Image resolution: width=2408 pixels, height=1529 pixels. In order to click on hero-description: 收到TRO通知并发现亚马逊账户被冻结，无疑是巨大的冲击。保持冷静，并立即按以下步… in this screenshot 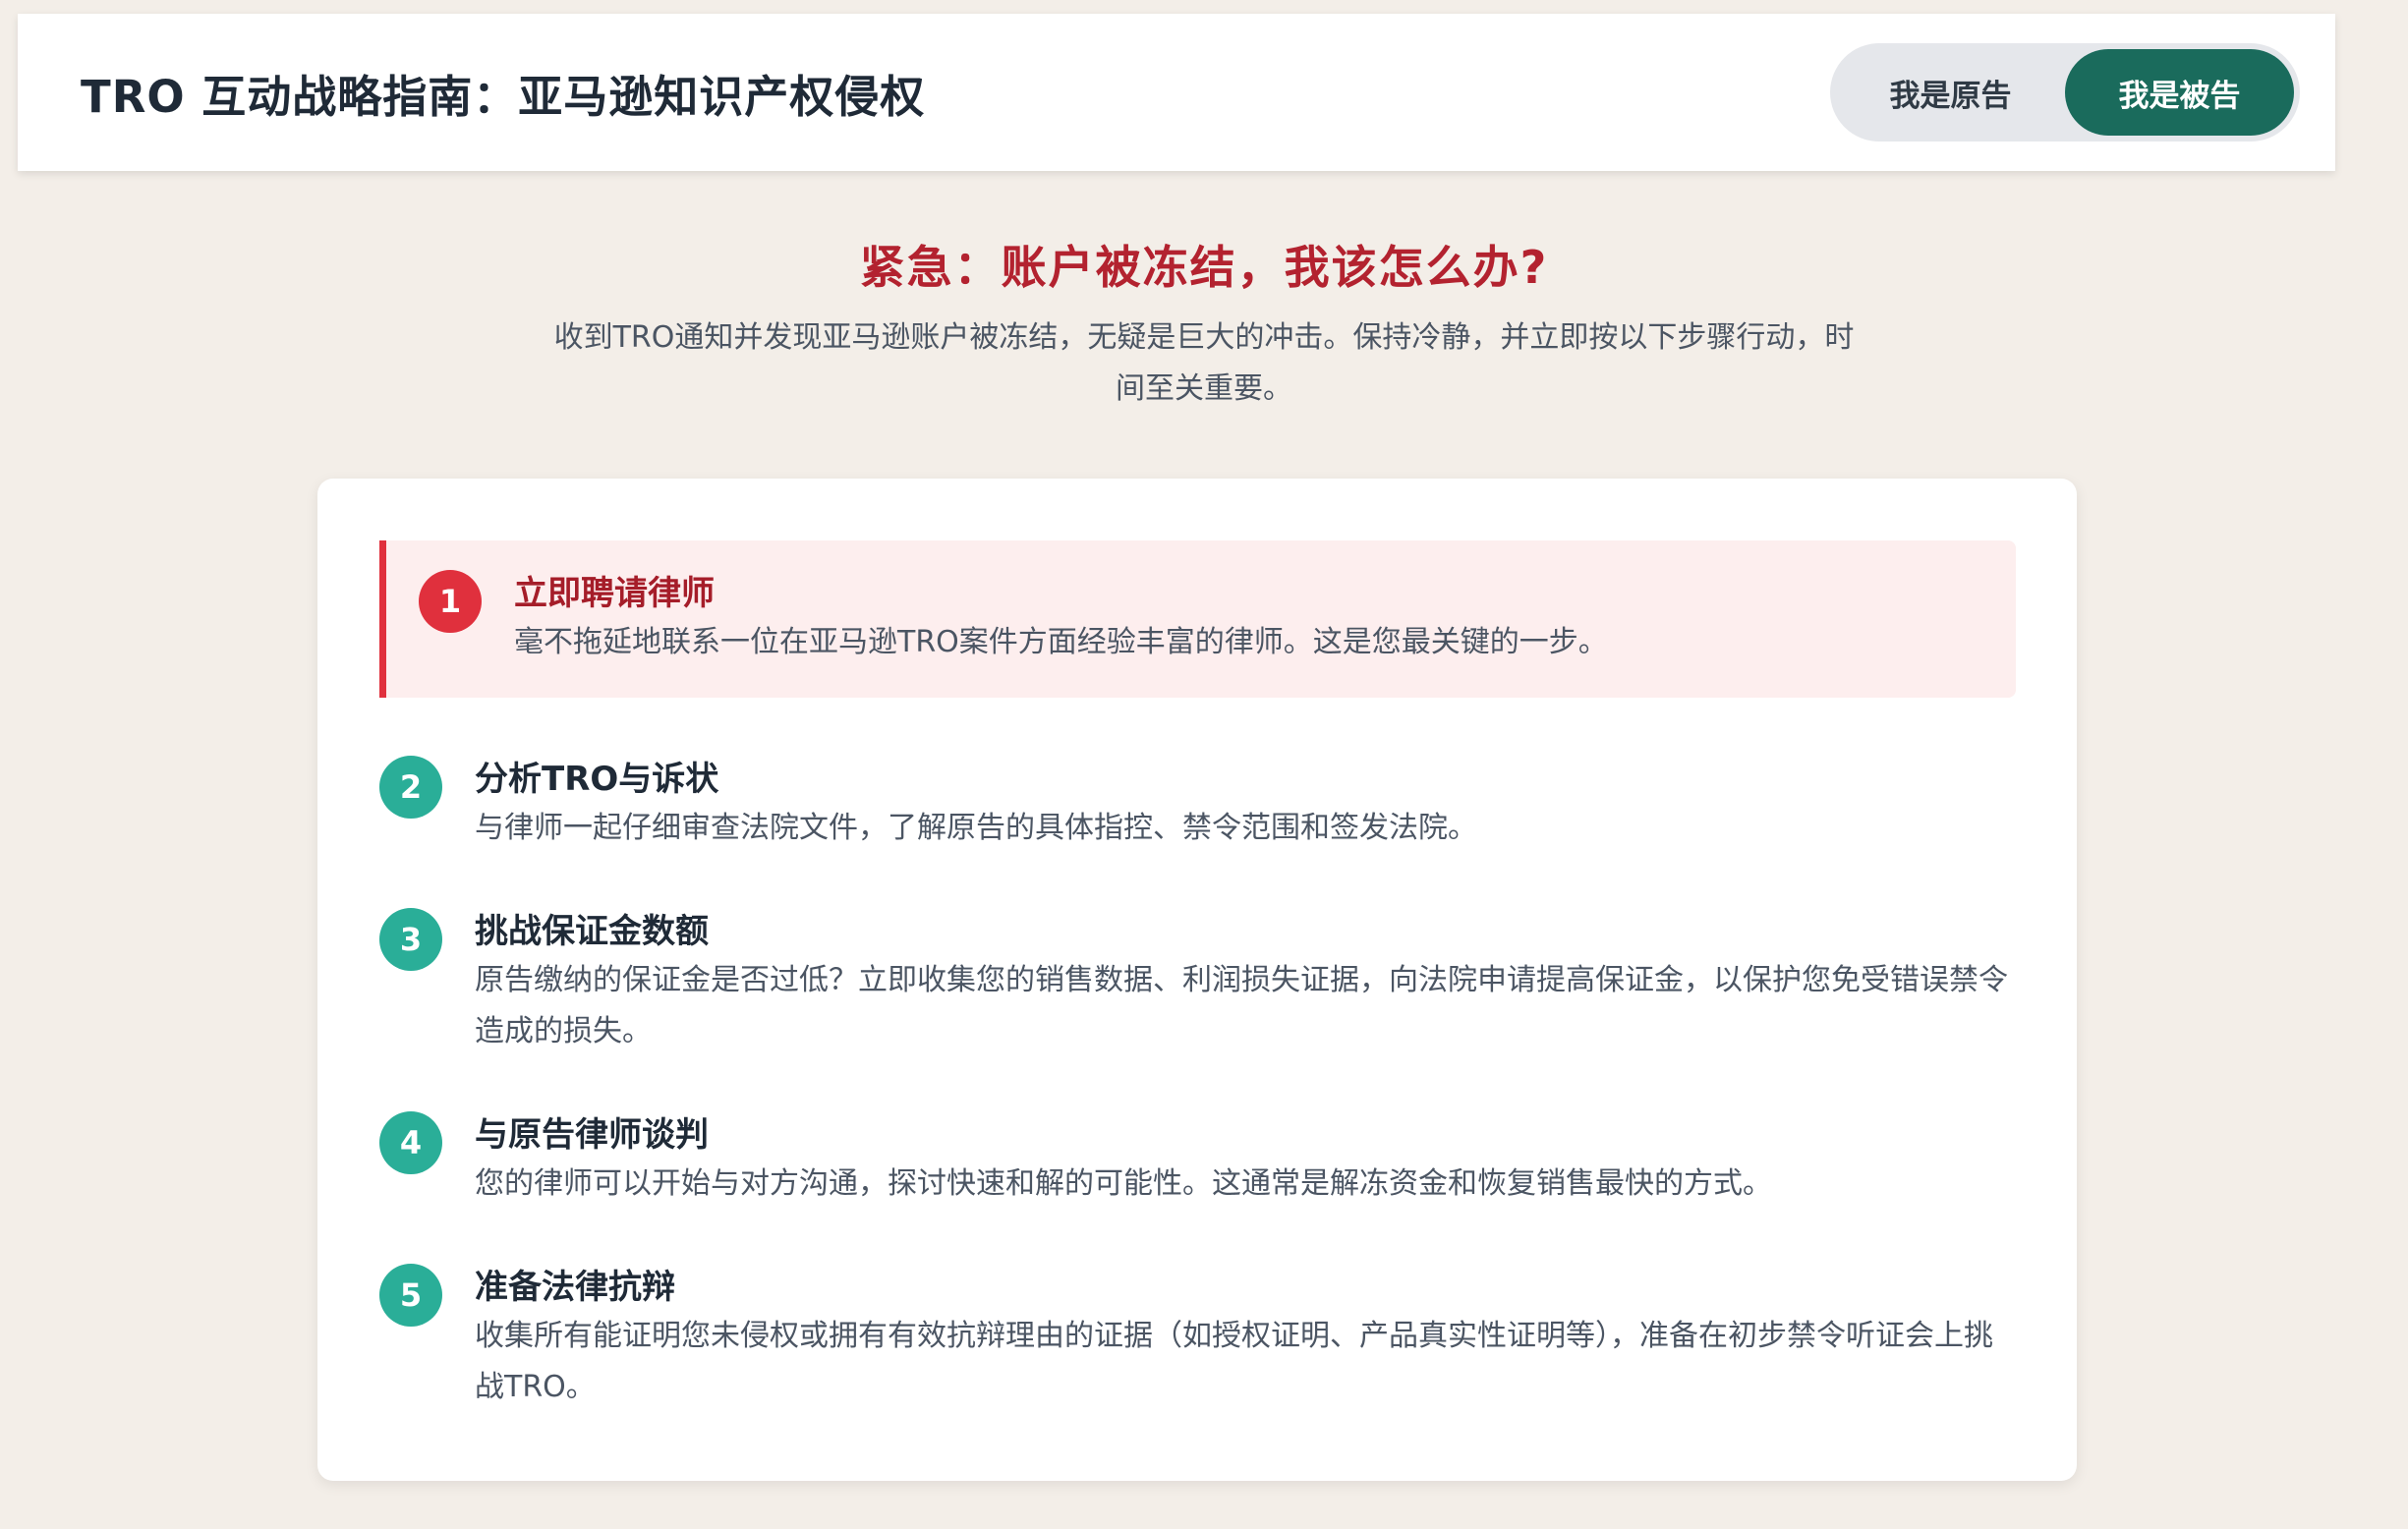, I will do `click(1204, 363)`.